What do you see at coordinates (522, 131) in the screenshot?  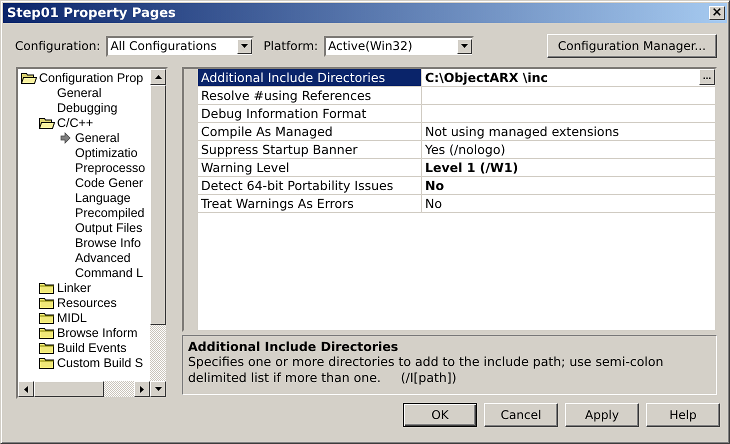 I see `property-value: Not using managed extensions` at bounding box center [522, 131].